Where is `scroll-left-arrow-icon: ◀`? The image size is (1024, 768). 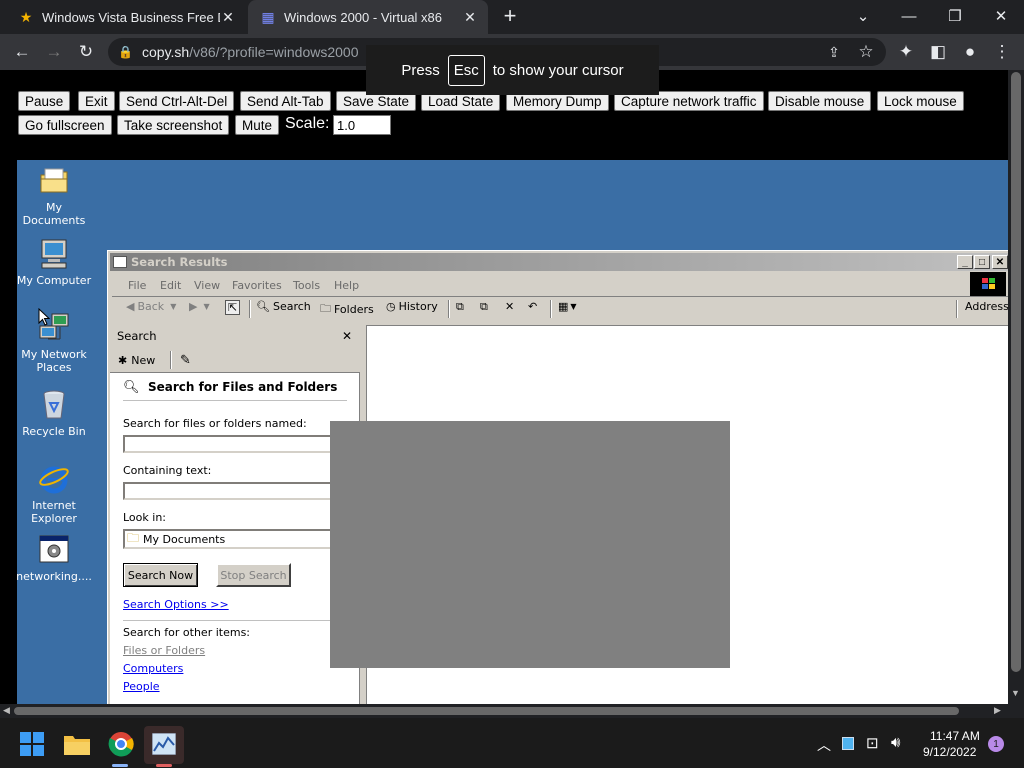 scroll-left-arrow-icon: ◀ is located at coordinates (6, 710).